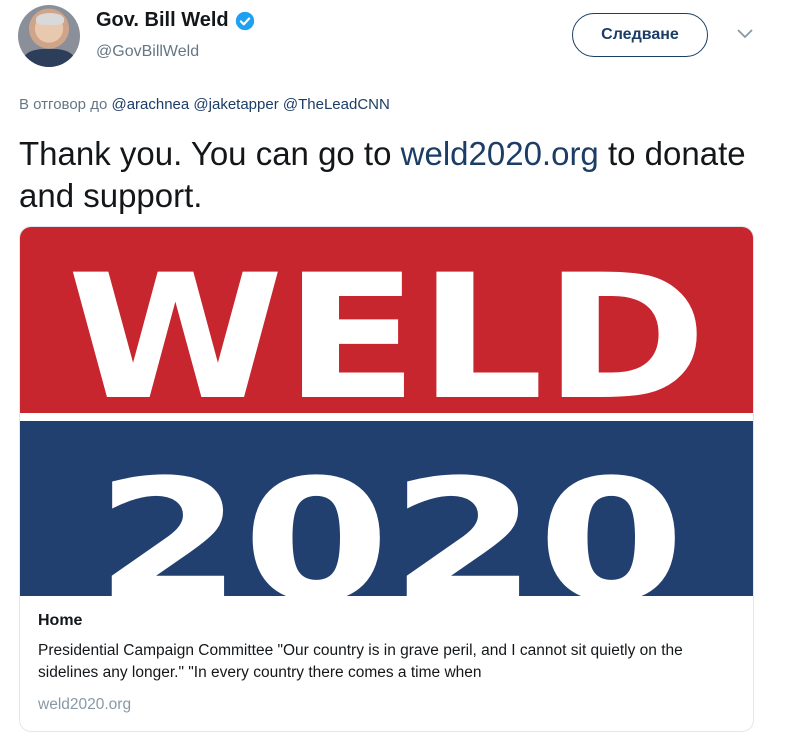 The height and width of the screenshot is (744, 790). Describe the element at coordinates (745, 34) in the screenshot. I see `chevron-down-icon` at that location.